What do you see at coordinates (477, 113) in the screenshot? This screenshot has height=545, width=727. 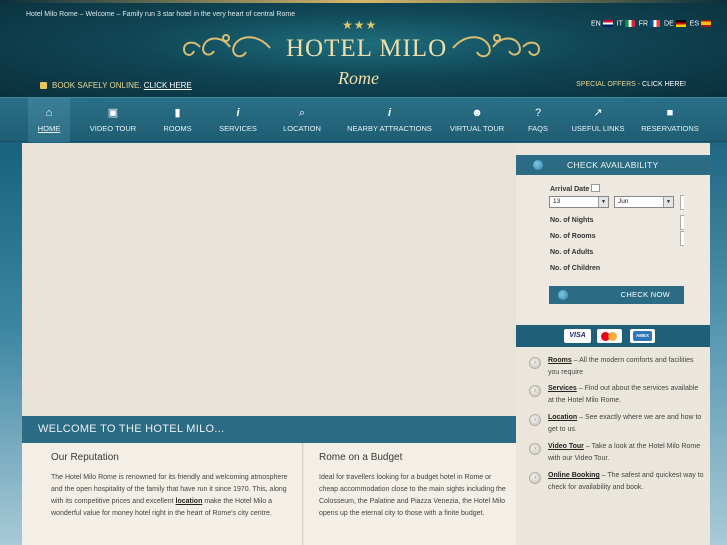 I see `person-icon: ☻` at bounding box center [477, 113].